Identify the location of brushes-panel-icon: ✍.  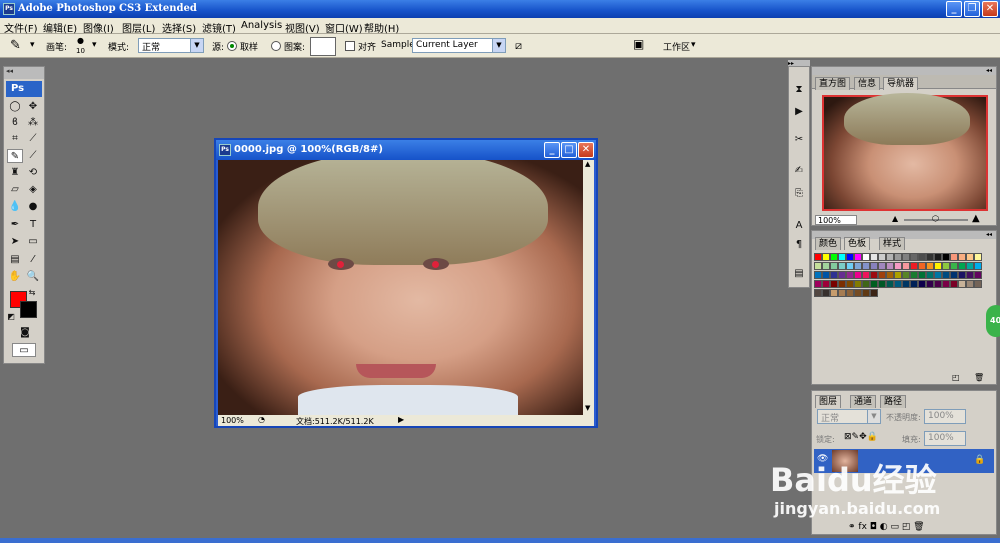
(799, 171).